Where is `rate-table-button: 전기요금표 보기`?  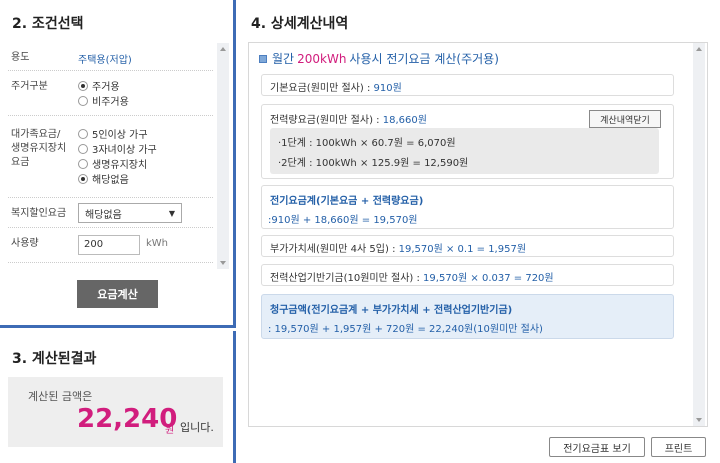 rate-table-button: 전기요금표 보기 is located at coordinates (597, 447).